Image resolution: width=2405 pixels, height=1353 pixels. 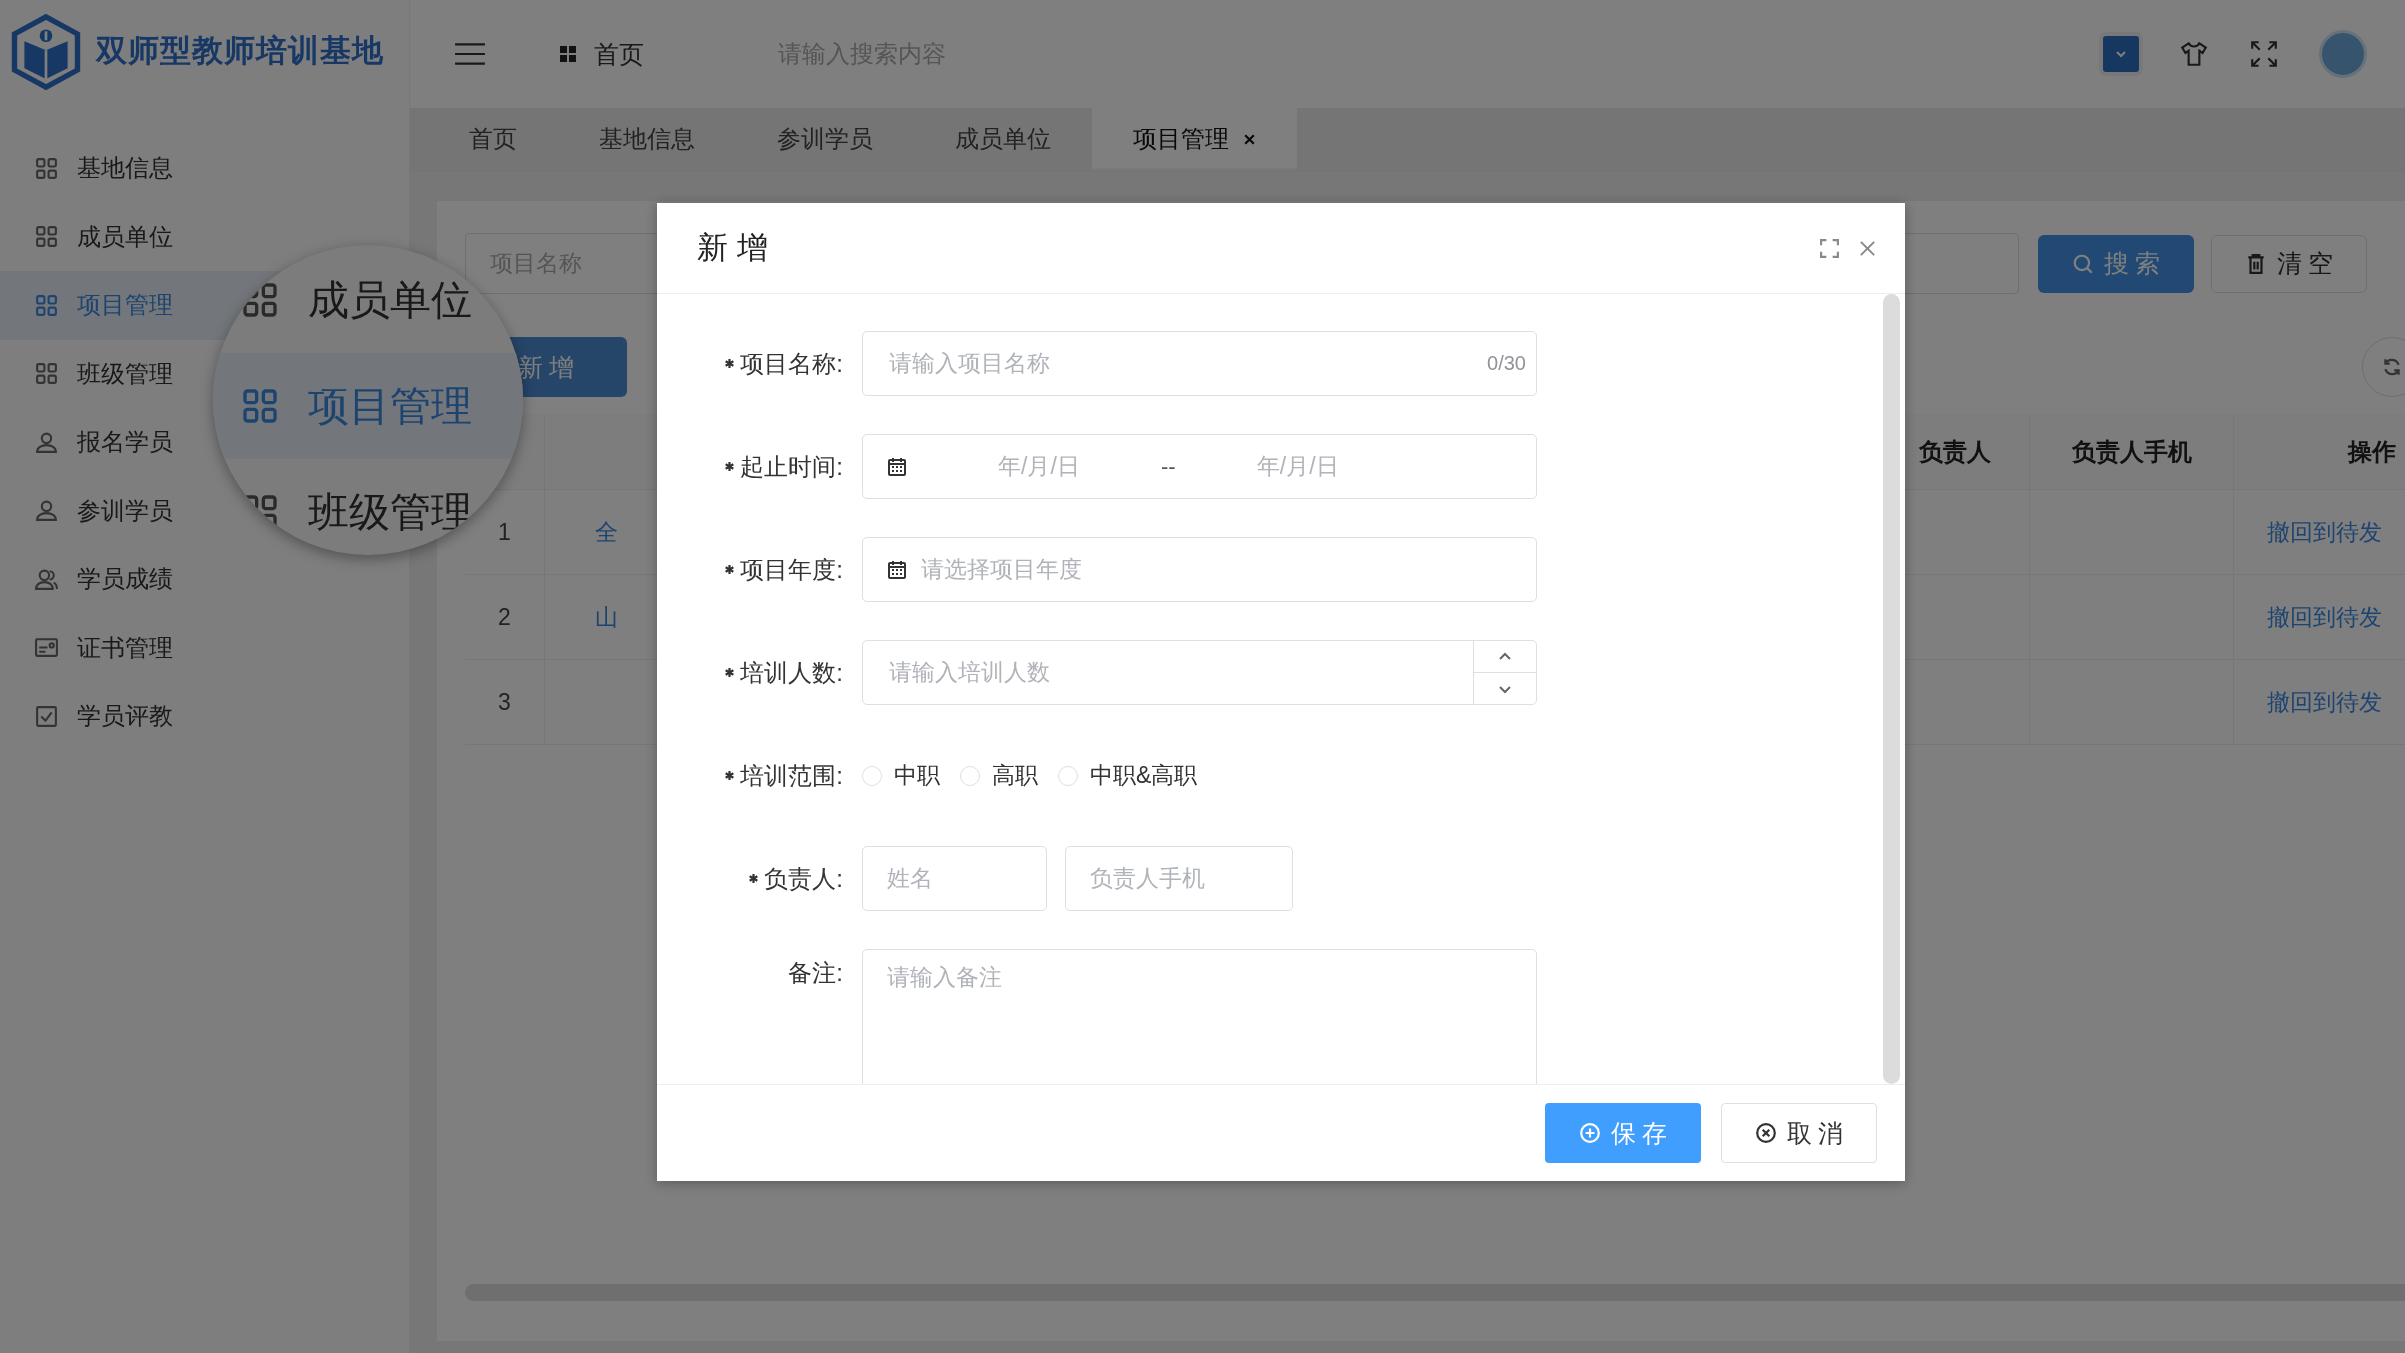 I want to click on radio-label: 高职, so click(x=1015, y=775).